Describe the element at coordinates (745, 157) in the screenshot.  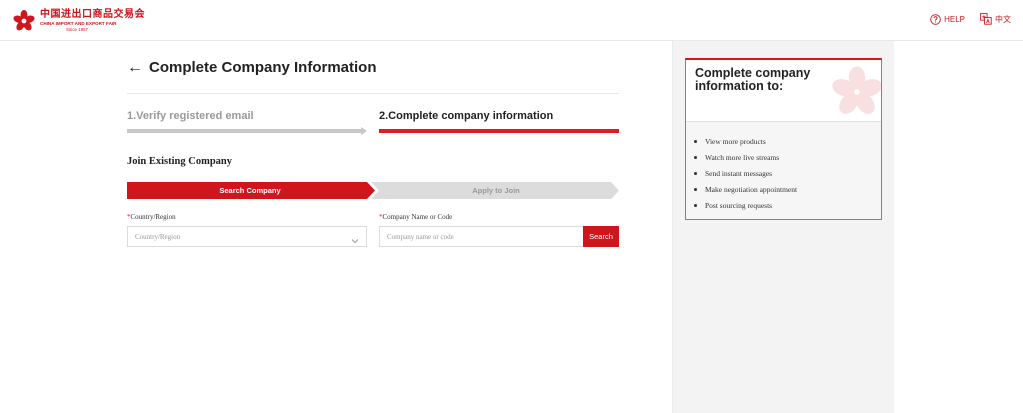
I see `list-item: Watch more live streams` at that location.